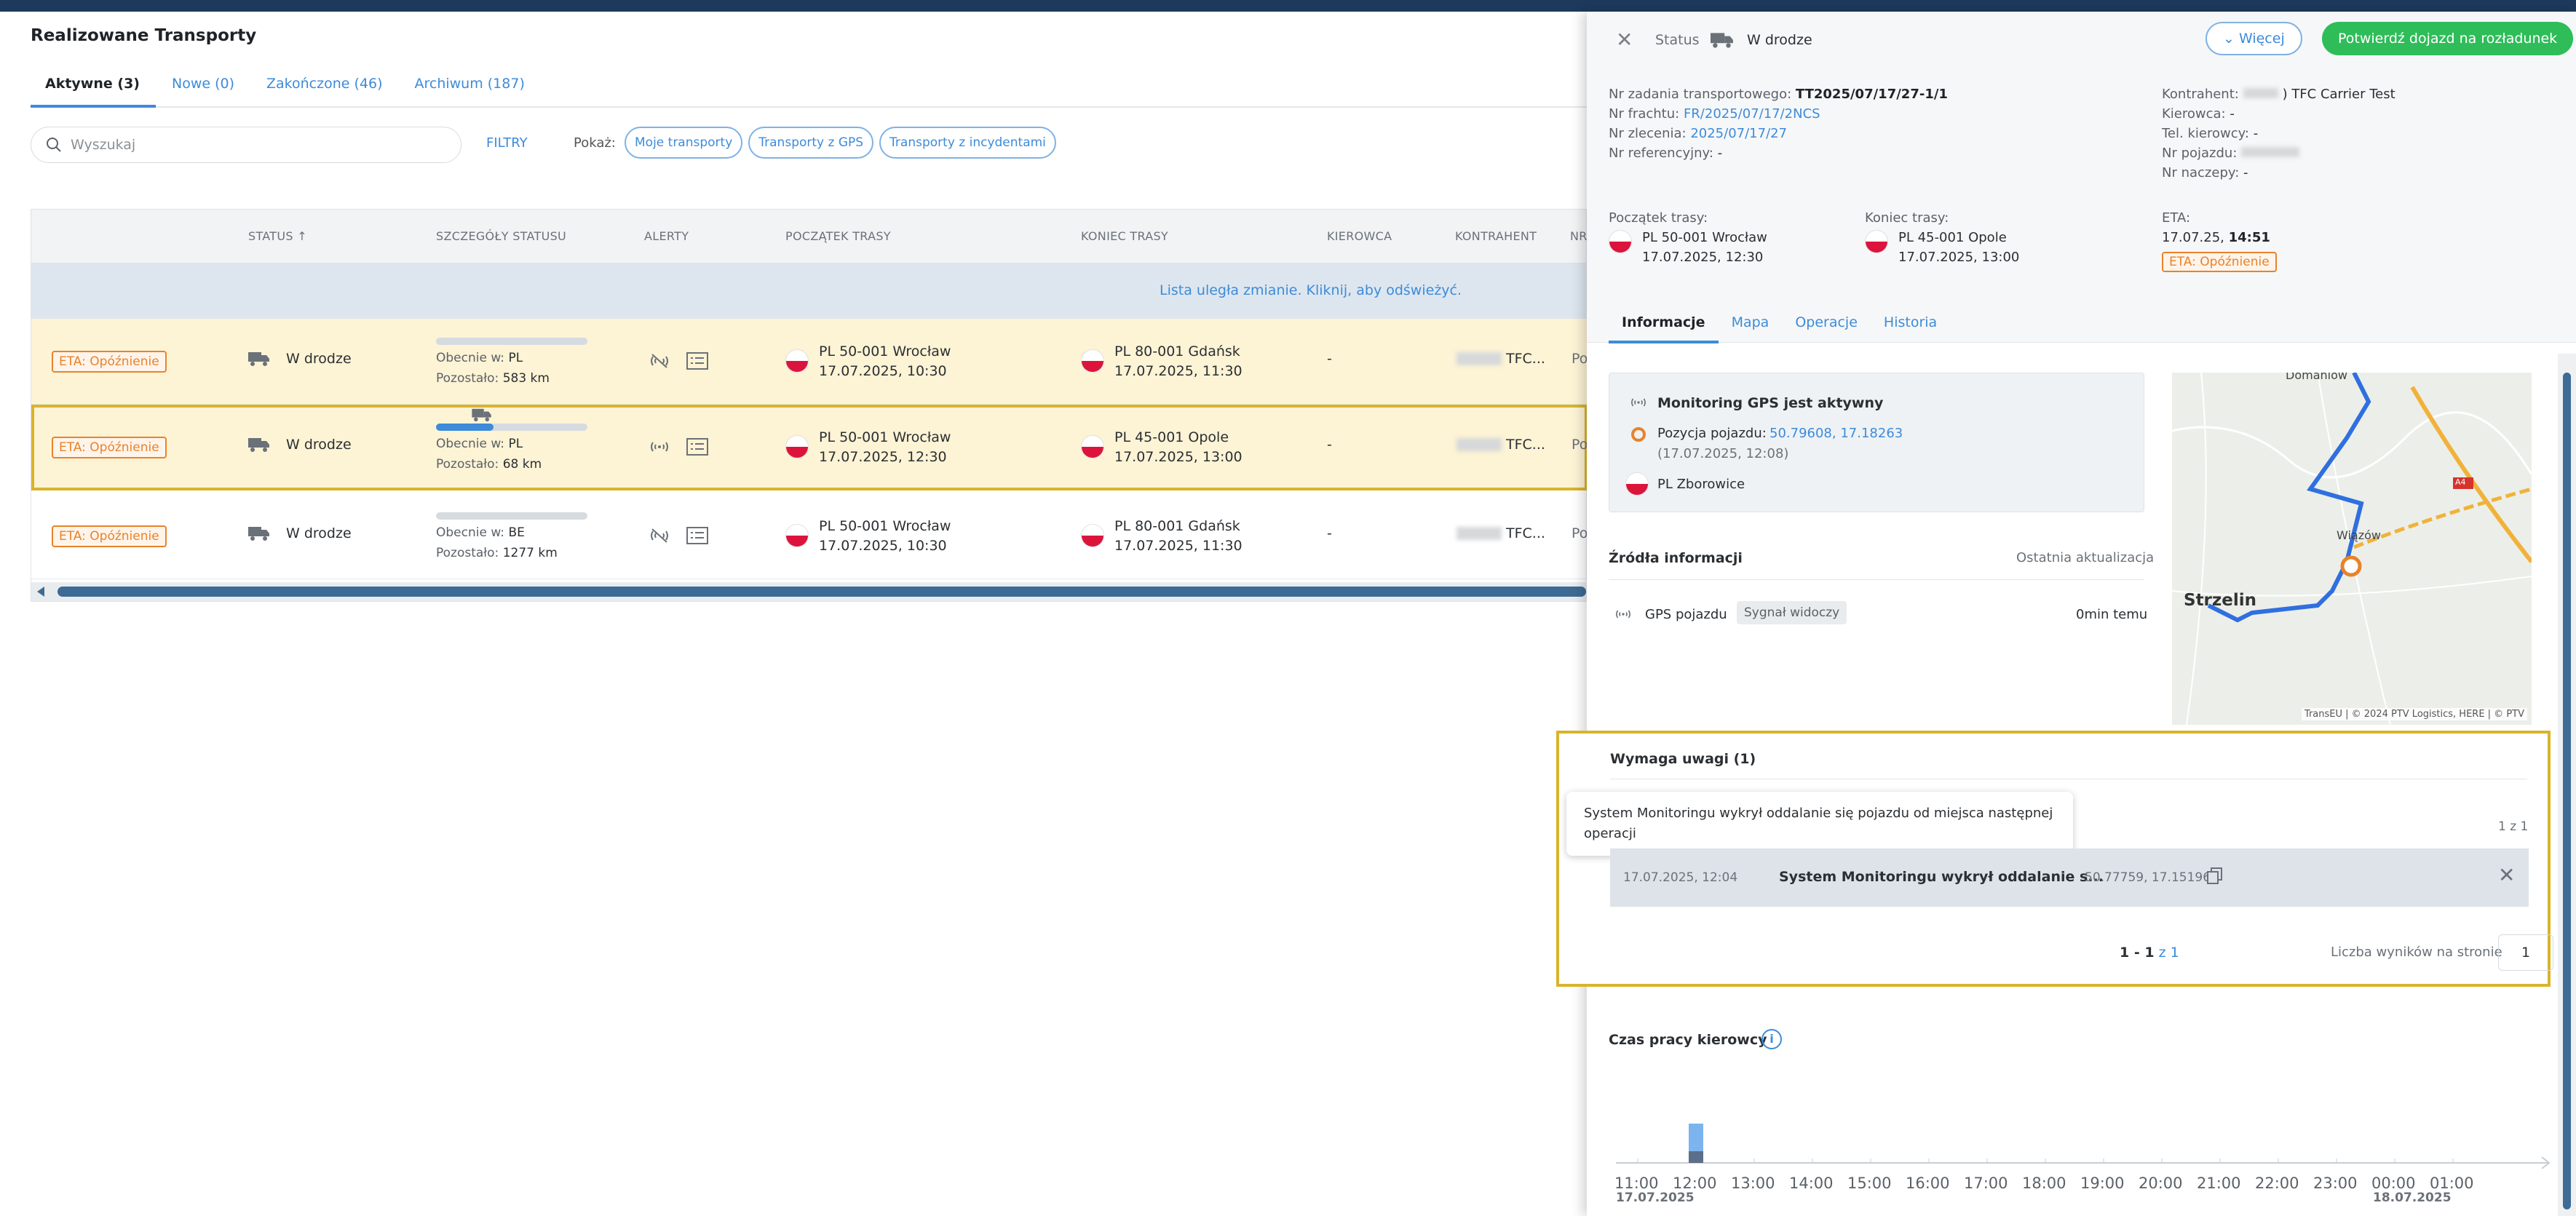 The image size is (2576, 1216). I want to click on search-input: Wyszukaj, so click(246, 145).